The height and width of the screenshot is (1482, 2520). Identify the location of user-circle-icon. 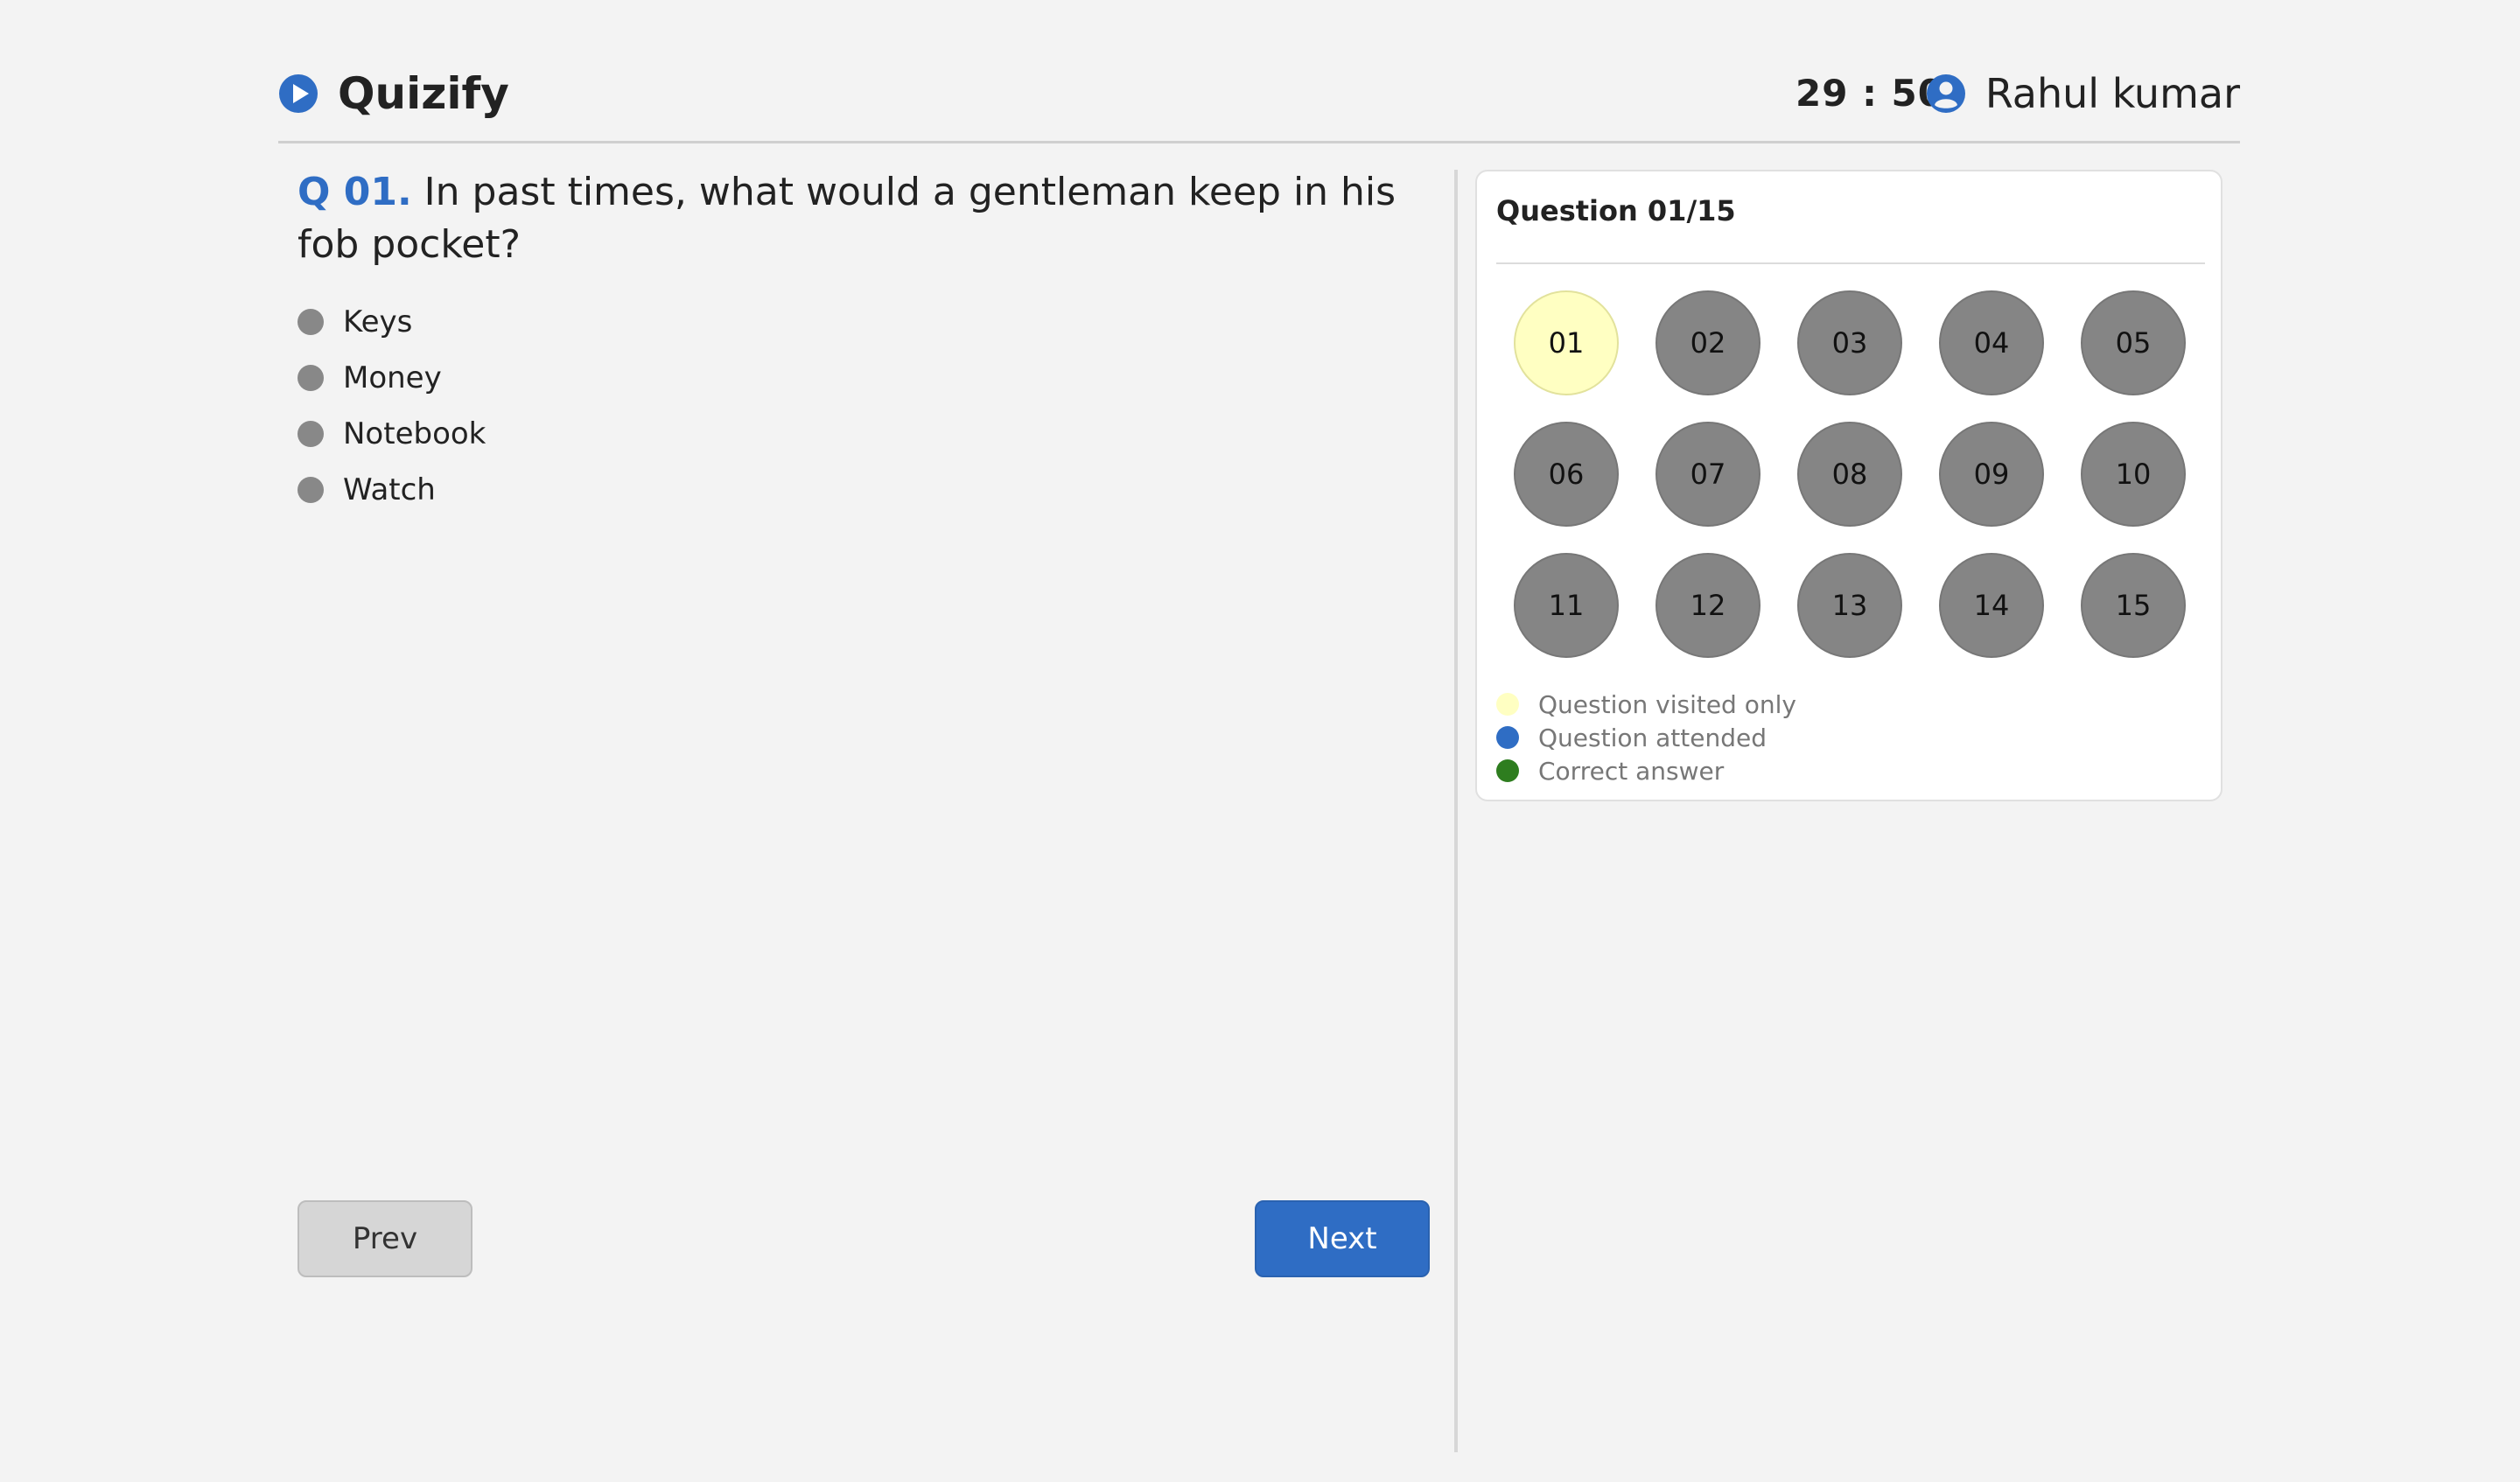
(1945, 93).